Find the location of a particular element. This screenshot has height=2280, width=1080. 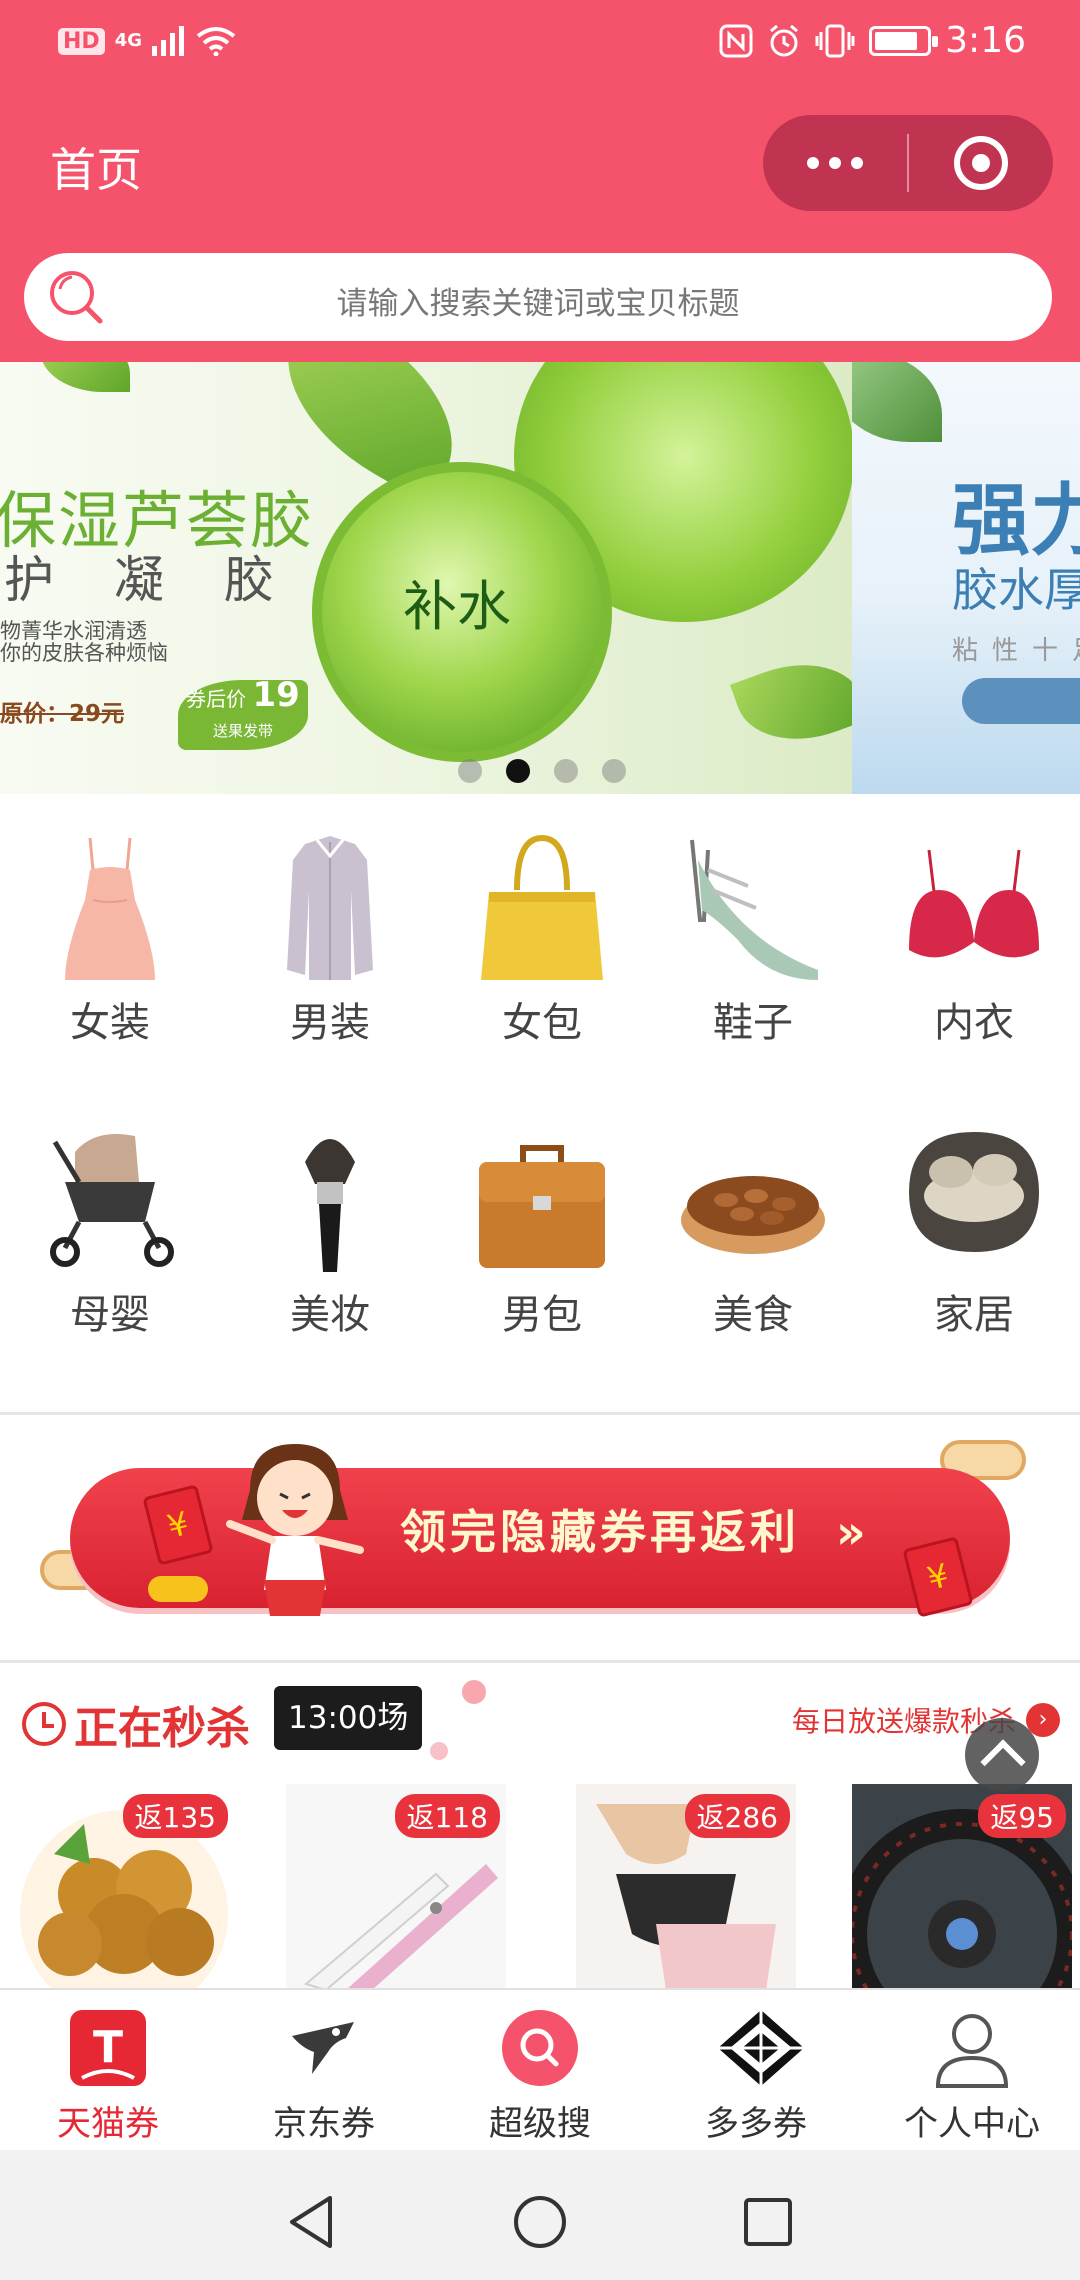

back-icon is located at coordinates (312, 2222).